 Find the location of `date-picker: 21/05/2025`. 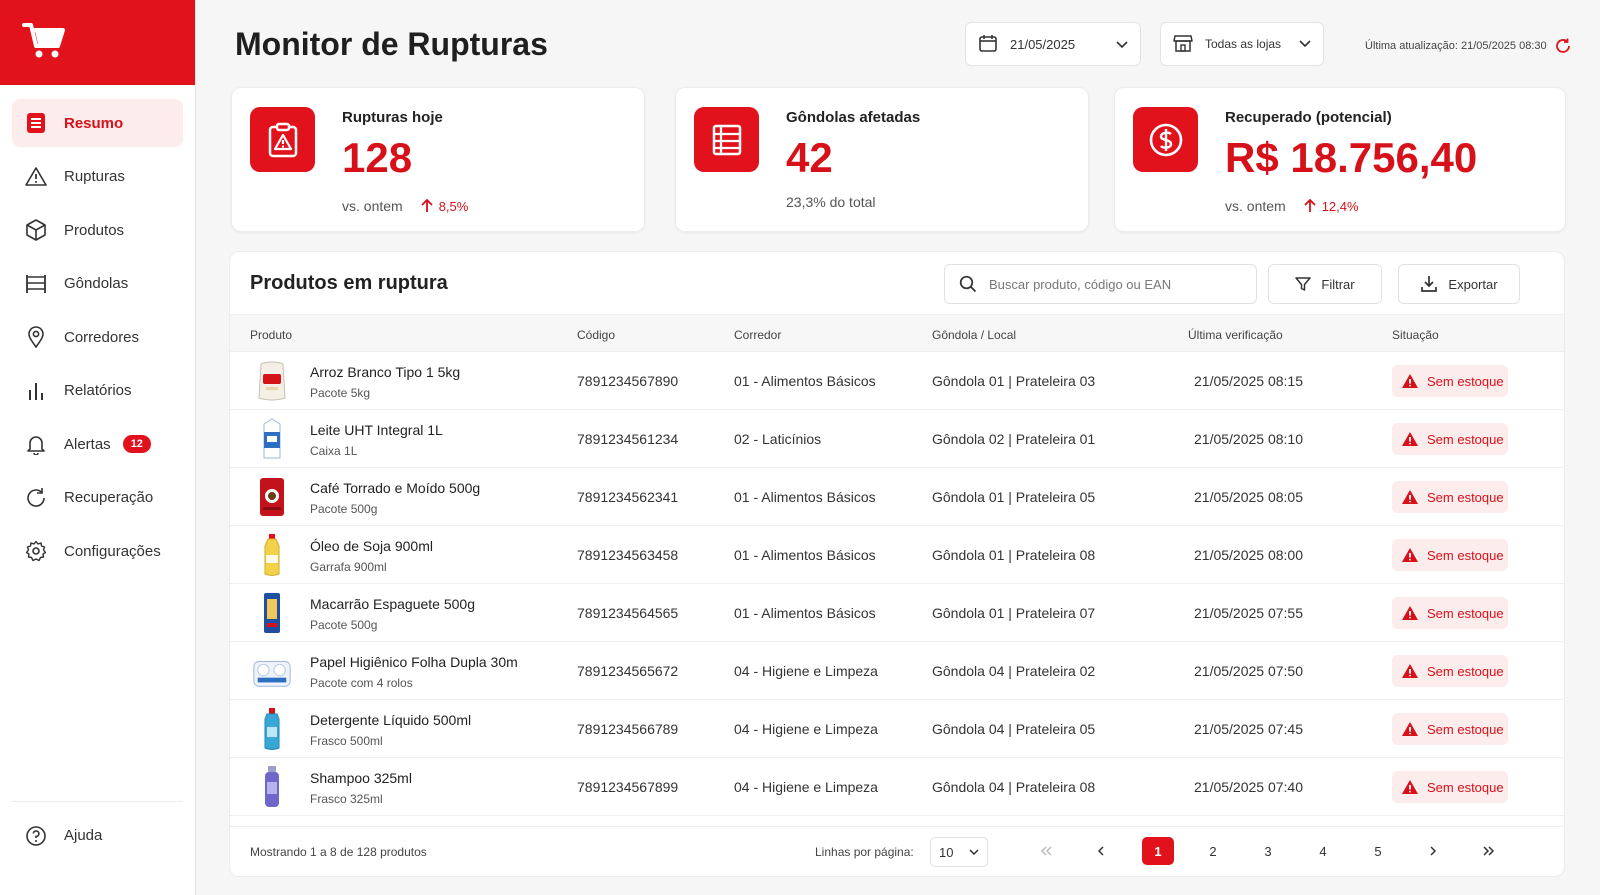

date-picker: 21/05/2025 is located at coordinates (1053, 44).